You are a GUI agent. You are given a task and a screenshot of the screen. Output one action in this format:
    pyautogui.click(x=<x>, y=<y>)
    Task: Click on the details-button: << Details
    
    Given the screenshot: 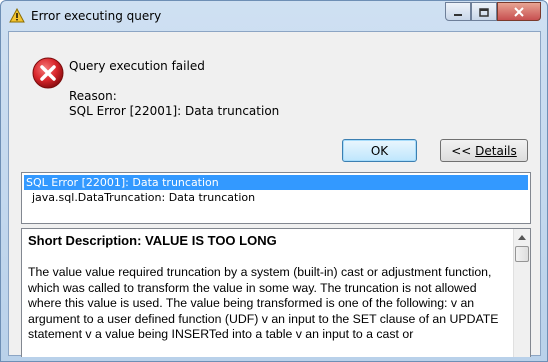 What is the action you would take?
    pyautogui.click(x=484, y=150)
    